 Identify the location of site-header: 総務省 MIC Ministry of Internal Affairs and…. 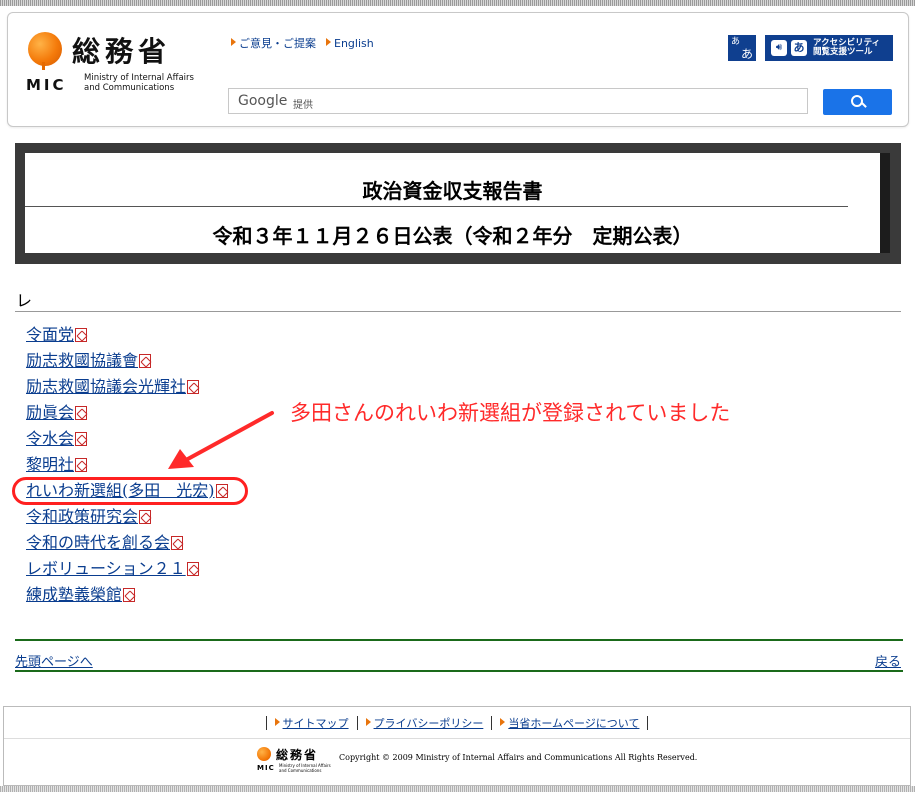
(458, 69).